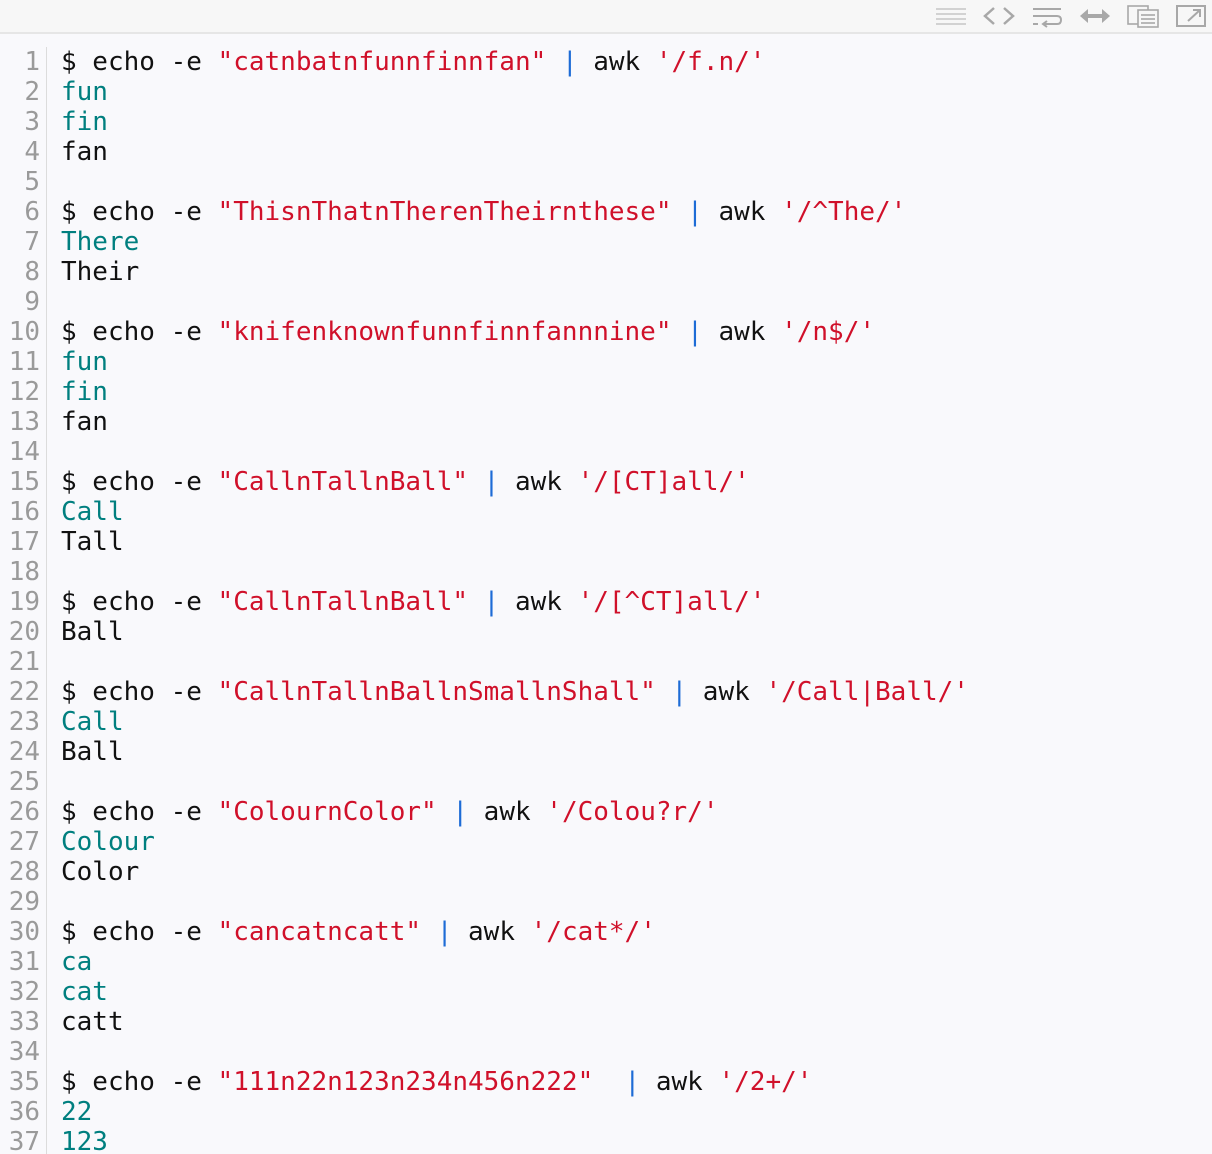  What do you see at coordinates (84, 1140) in the screenshot?
I see `line-content: 123` at bounding box center [84, 1140].